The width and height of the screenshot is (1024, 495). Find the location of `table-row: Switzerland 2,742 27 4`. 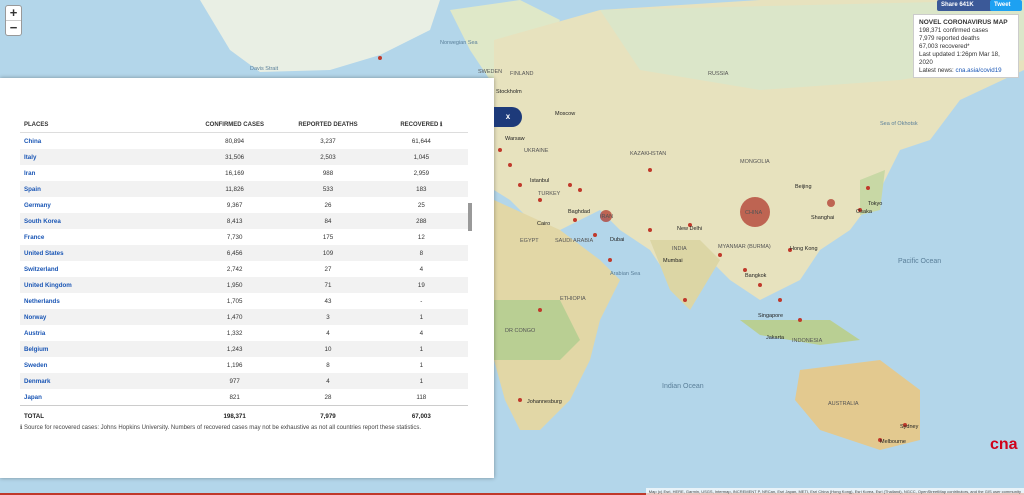

table-row: Switzerland 2,742 27 4 is located at coordinates (244, 269).